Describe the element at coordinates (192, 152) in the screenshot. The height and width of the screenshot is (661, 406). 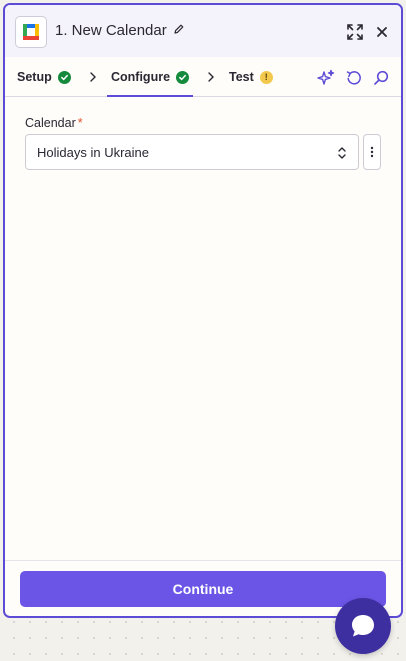
I see `calendar-select: Holidays in Ukraine` at that location.